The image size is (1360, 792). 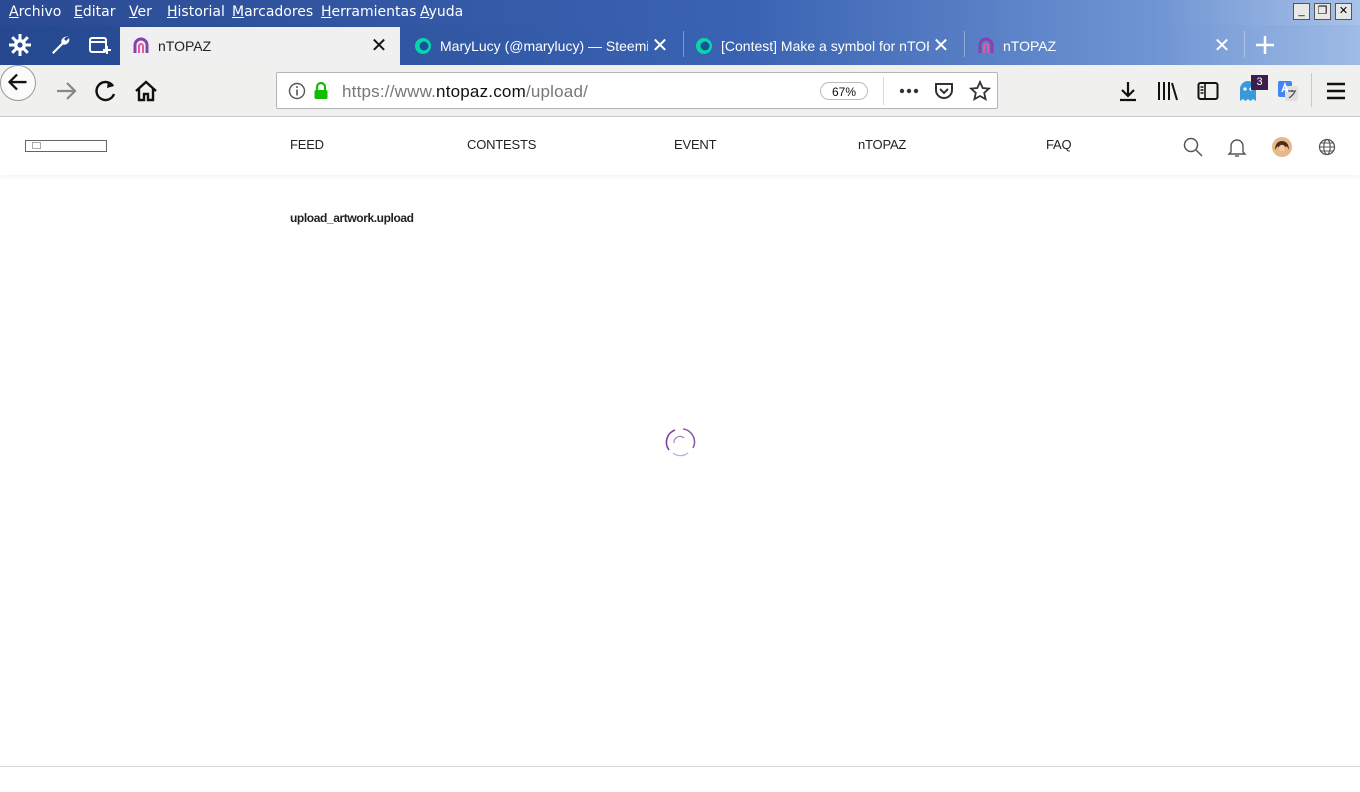 What do you see at coordinates (272, 12) in the screenshot?
I see `menu-marcadores: Marcadores` at bounding box center [272, 12].